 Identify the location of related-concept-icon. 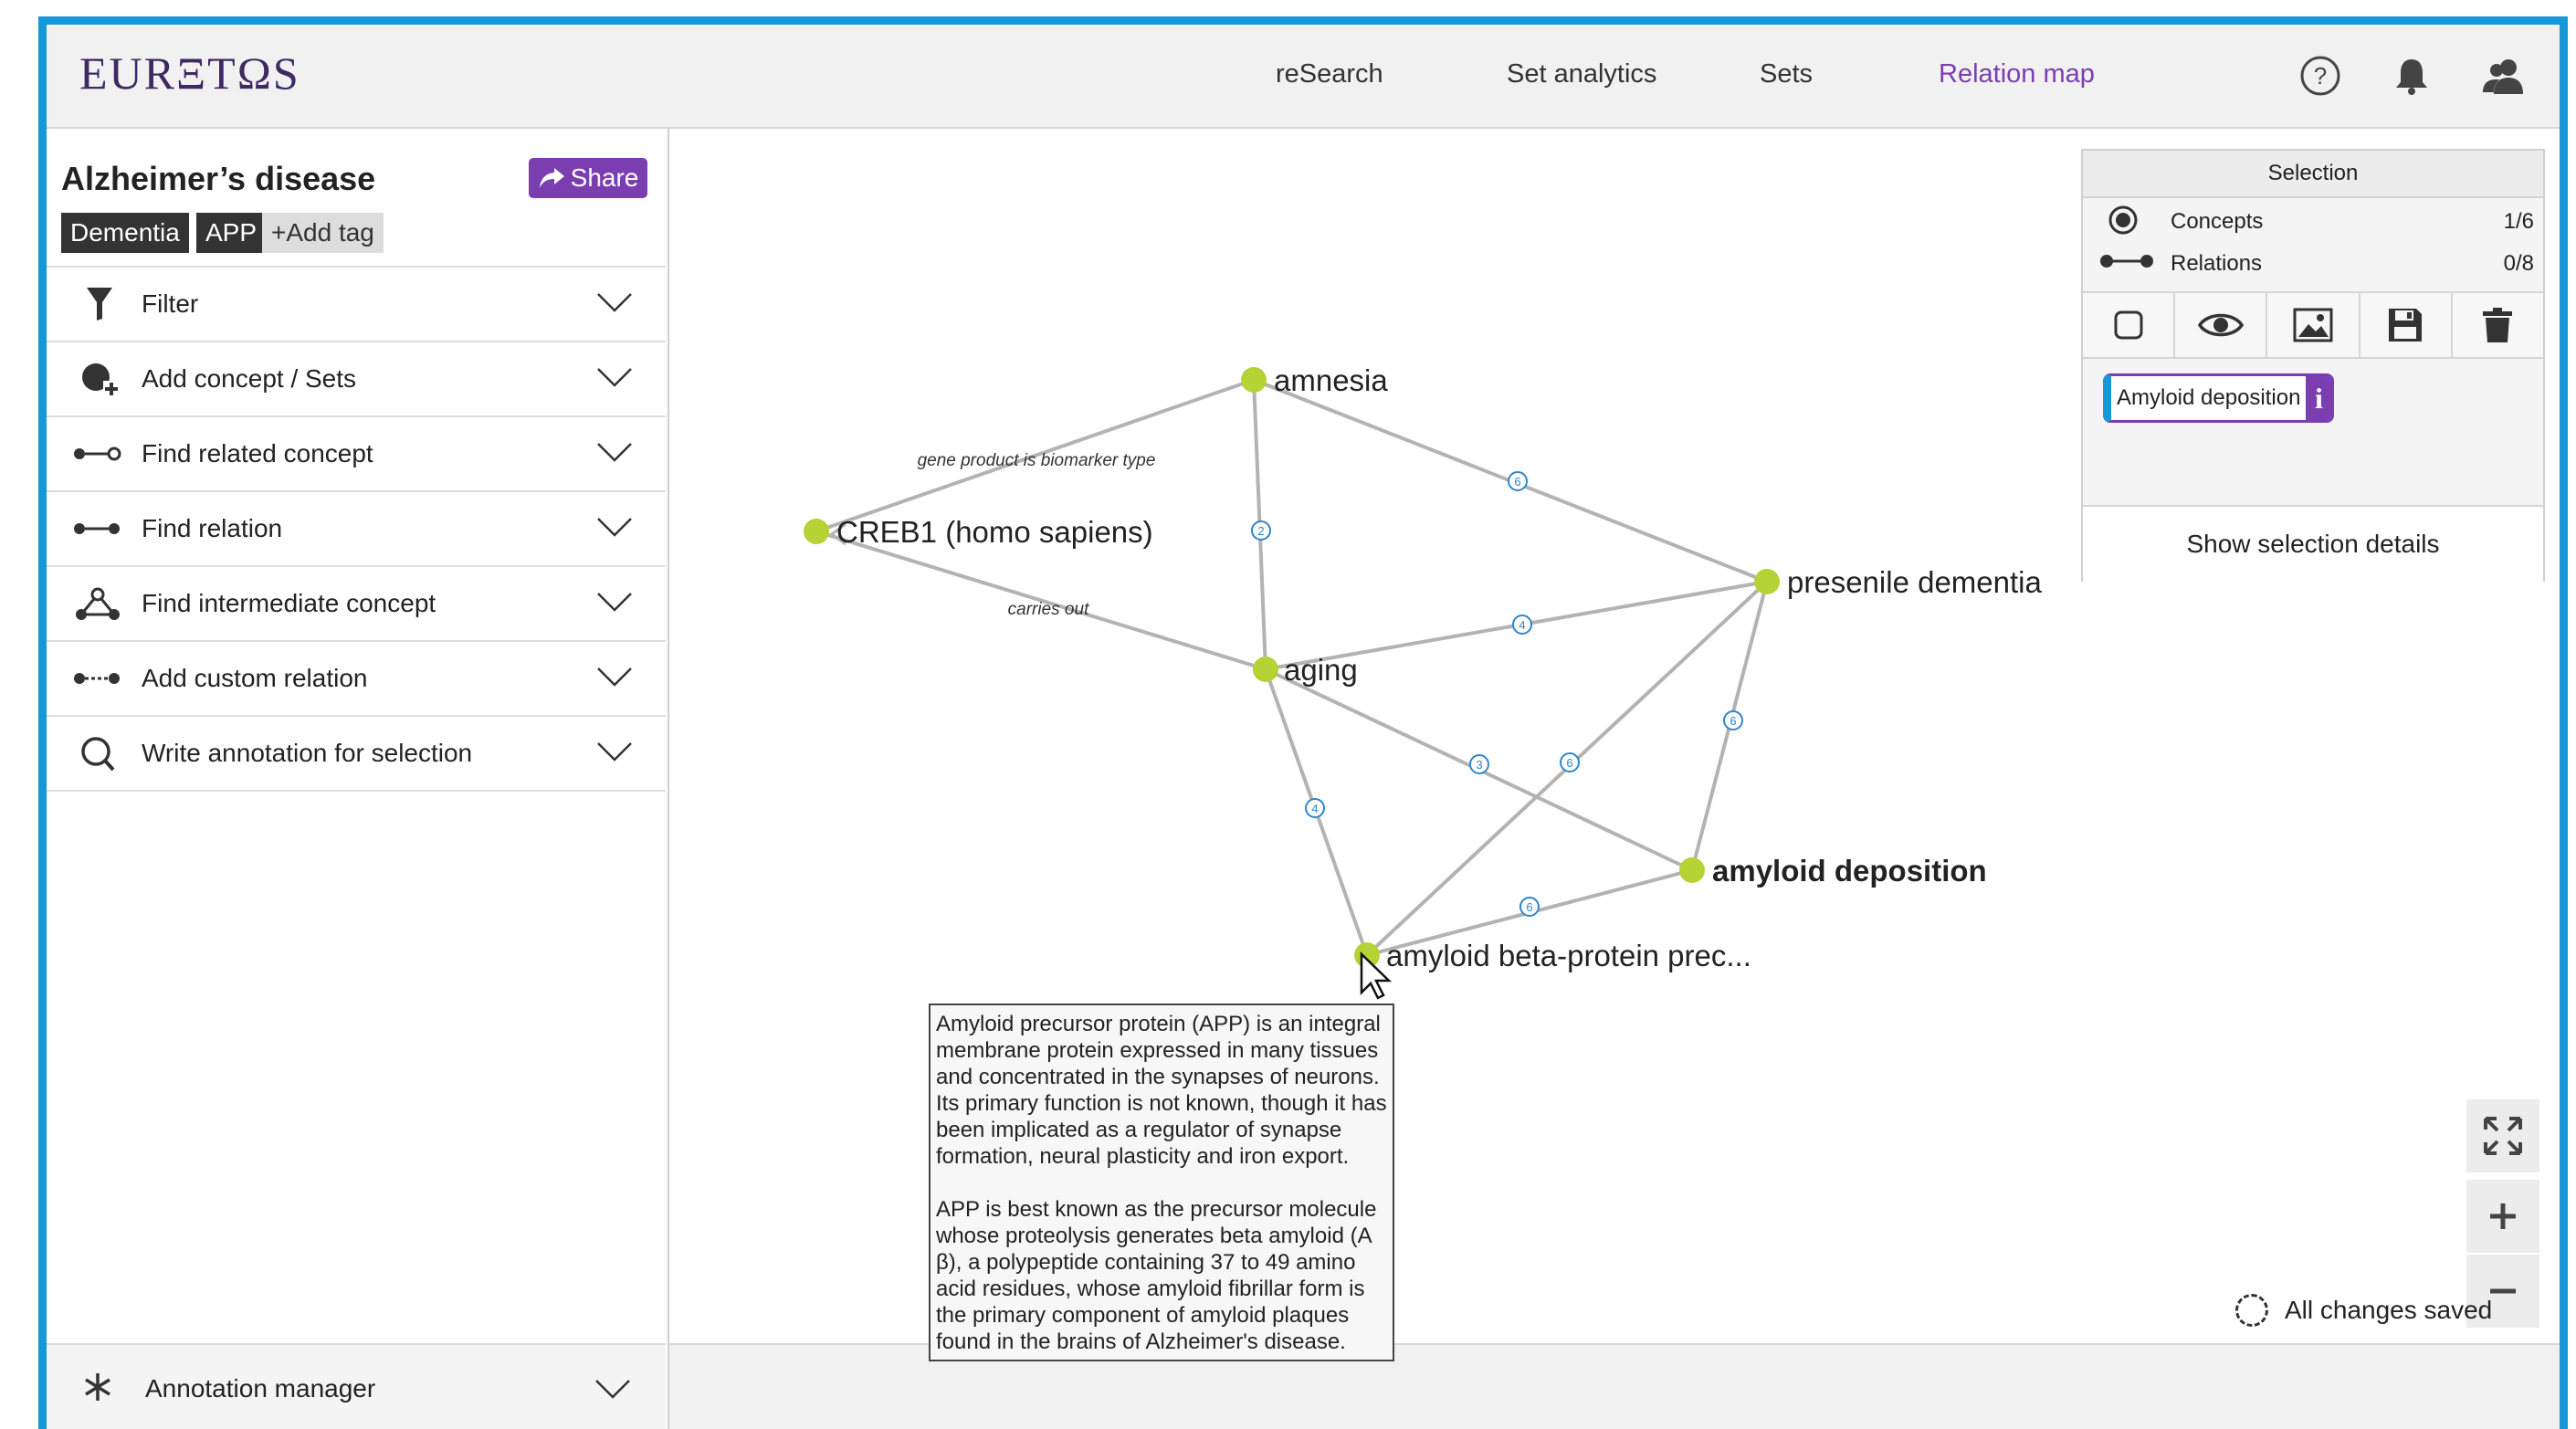
(97, 454).